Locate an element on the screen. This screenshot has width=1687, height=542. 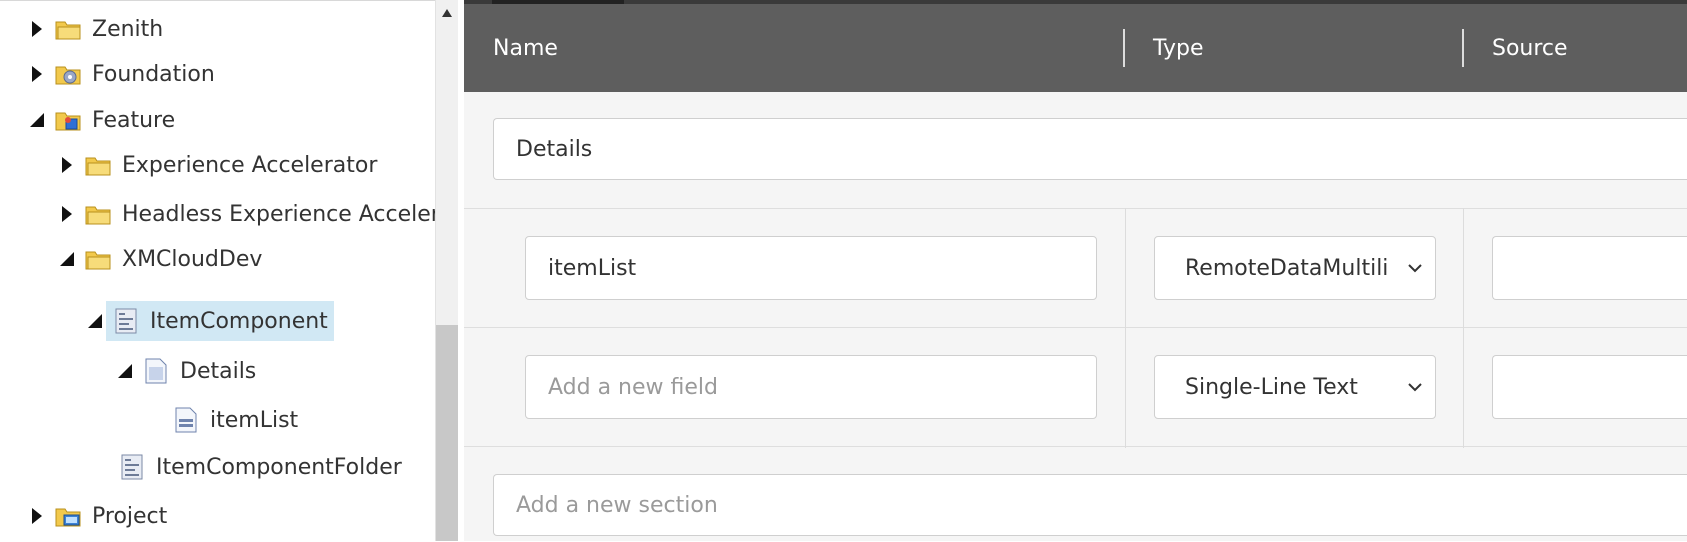
tree-item-headless-experience-accelerator: Headless Experience Accelera is located at coordinates (245, 214).